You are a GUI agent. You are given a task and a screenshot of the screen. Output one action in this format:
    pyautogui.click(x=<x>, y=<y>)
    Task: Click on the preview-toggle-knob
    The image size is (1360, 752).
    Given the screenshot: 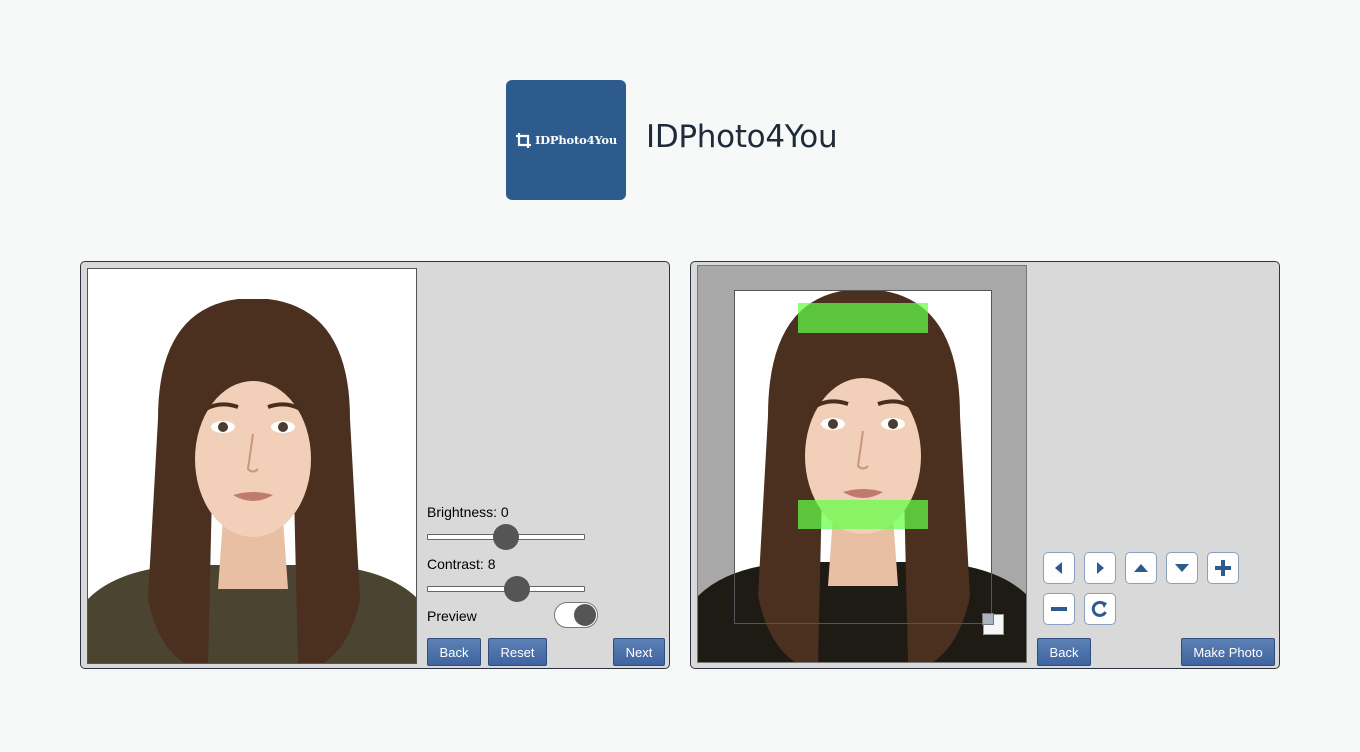 What is the action you would take?
    pyautogui.click(x=585, y=615)
    